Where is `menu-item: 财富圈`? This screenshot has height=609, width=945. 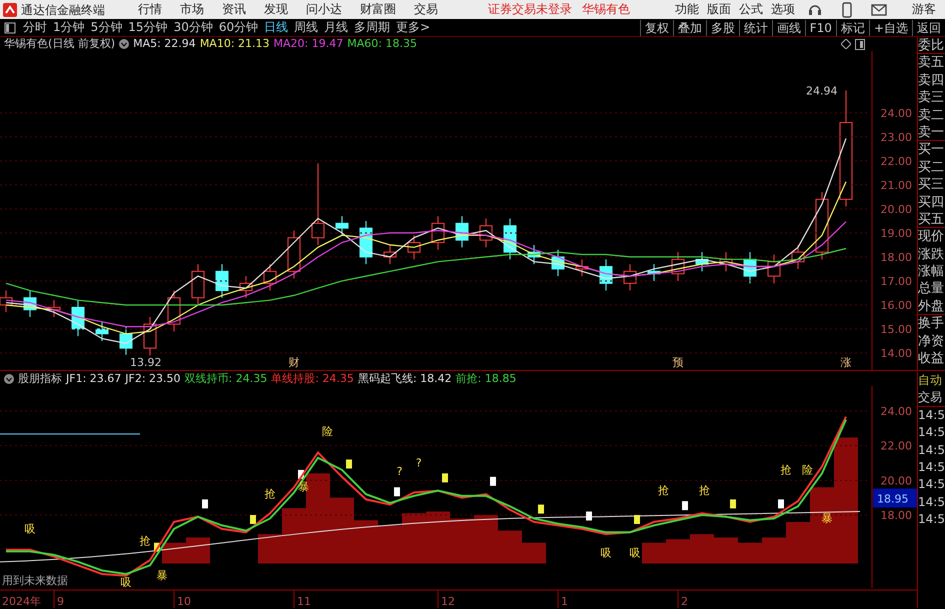
menu-item: 财富圈 is located at coordinates (378, 9).